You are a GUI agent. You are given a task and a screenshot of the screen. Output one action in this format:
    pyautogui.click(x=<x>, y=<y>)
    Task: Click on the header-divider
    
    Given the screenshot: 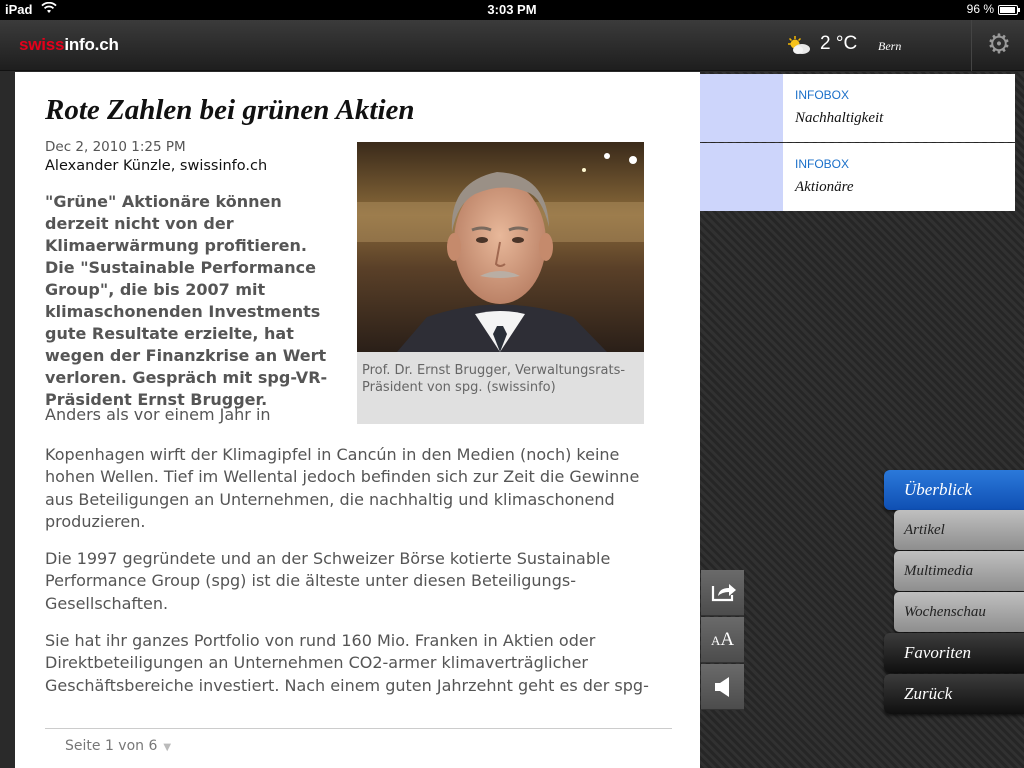 What is the action you would take?
    pyautogui.click(x=971, y=45)
    